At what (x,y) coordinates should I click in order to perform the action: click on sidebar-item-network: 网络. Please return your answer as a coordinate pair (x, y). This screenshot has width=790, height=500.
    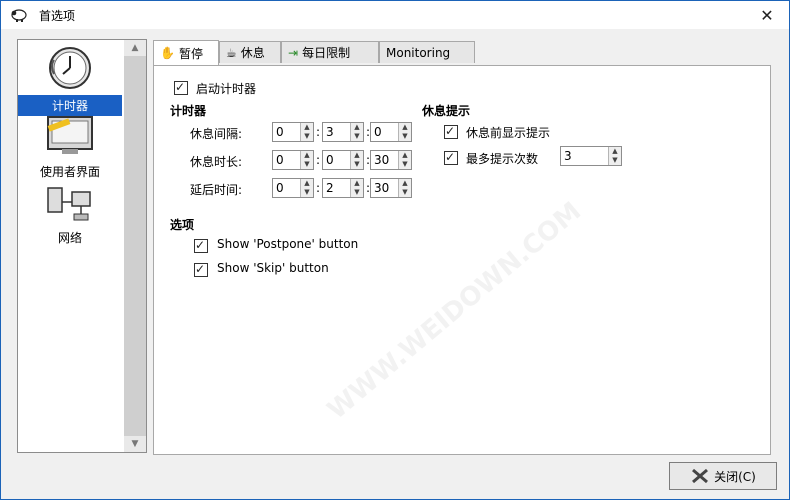
    Looking at the image, I should click on (70, 216).